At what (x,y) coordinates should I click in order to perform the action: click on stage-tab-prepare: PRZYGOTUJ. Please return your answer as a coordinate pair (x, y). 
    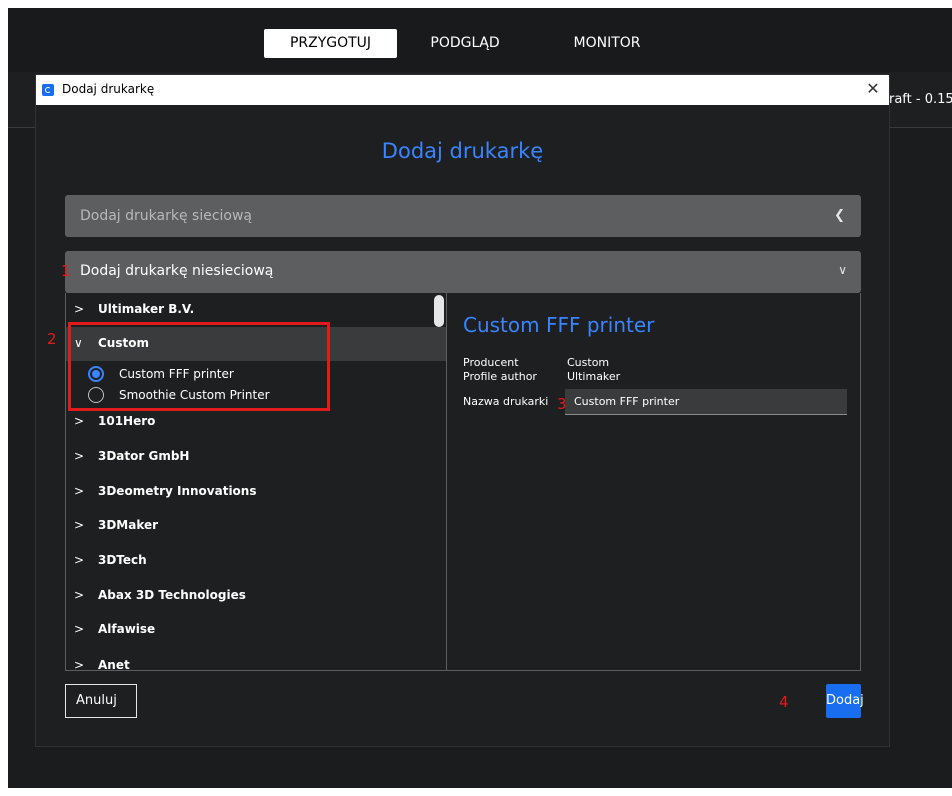
    Looking at the image, I should click on (330, 43).